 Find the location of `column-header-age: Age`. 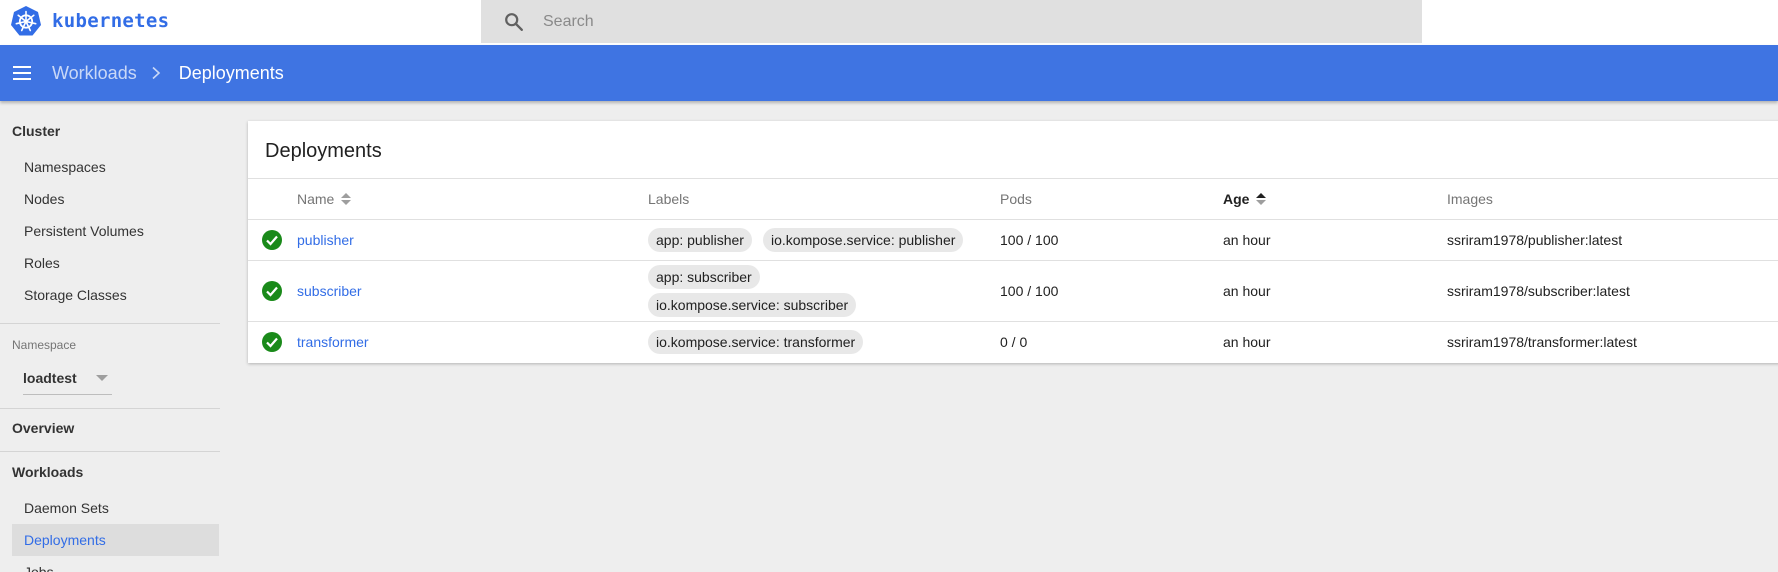

column-header-age: Age is located at coordinates (1245, 199).